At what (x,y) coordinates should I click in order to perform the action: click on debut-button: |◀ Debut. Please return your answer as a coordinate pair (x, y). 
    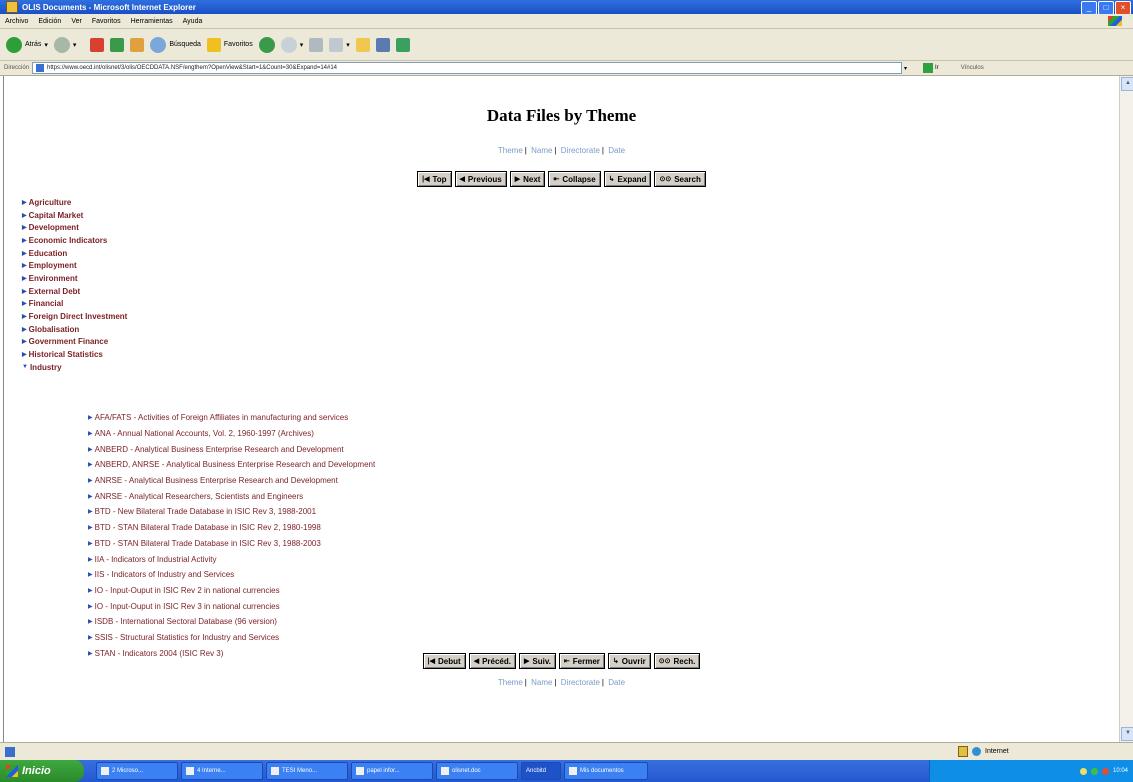
    Looking at the image, I should click on (444, 661).